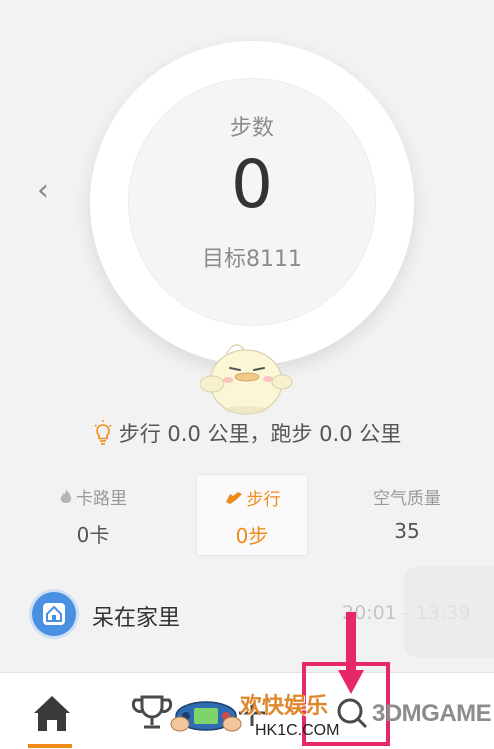  Describe the element at coordinates (284, 706) in the screenshot. I see `fun-watermark: 欢快娱乐` at that location.